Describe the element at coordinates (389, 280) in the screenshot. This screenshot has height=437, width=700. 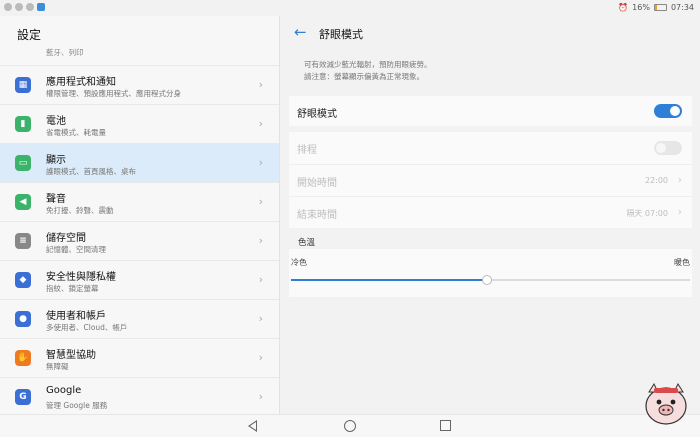
I see `slider-fill` at that location.